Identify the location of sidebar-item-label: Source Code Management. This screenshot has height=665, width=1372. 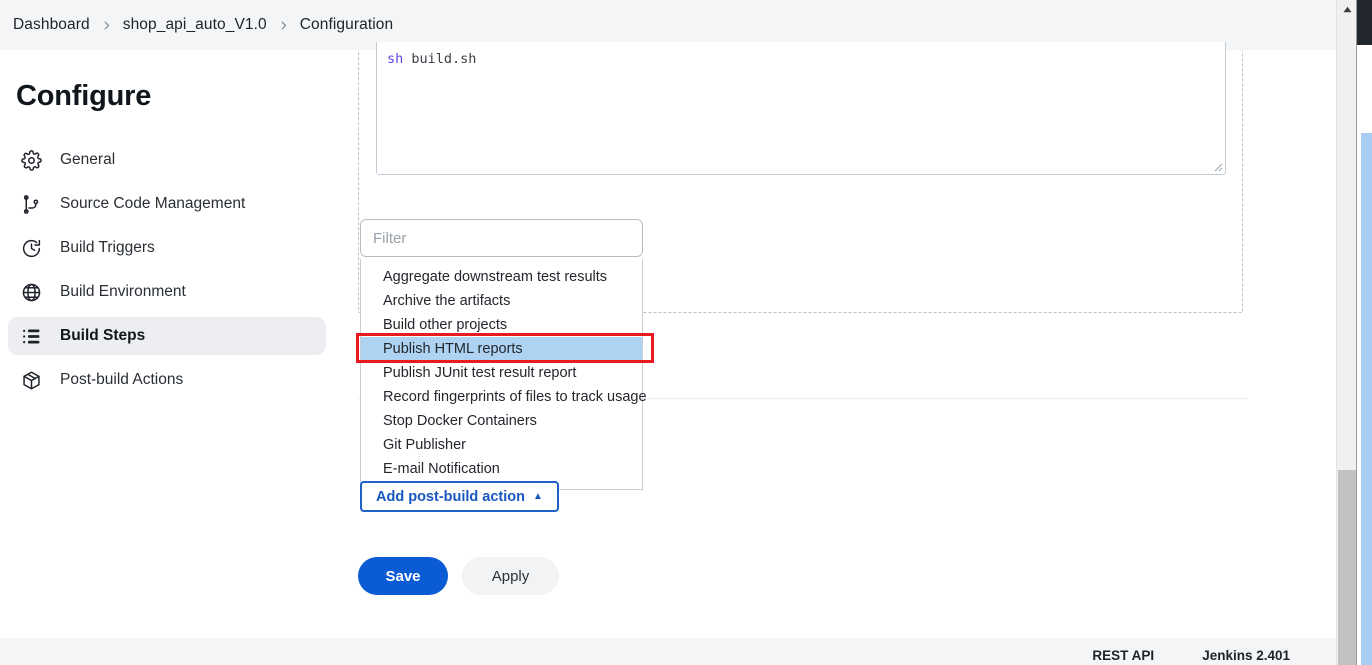
(153, 203).